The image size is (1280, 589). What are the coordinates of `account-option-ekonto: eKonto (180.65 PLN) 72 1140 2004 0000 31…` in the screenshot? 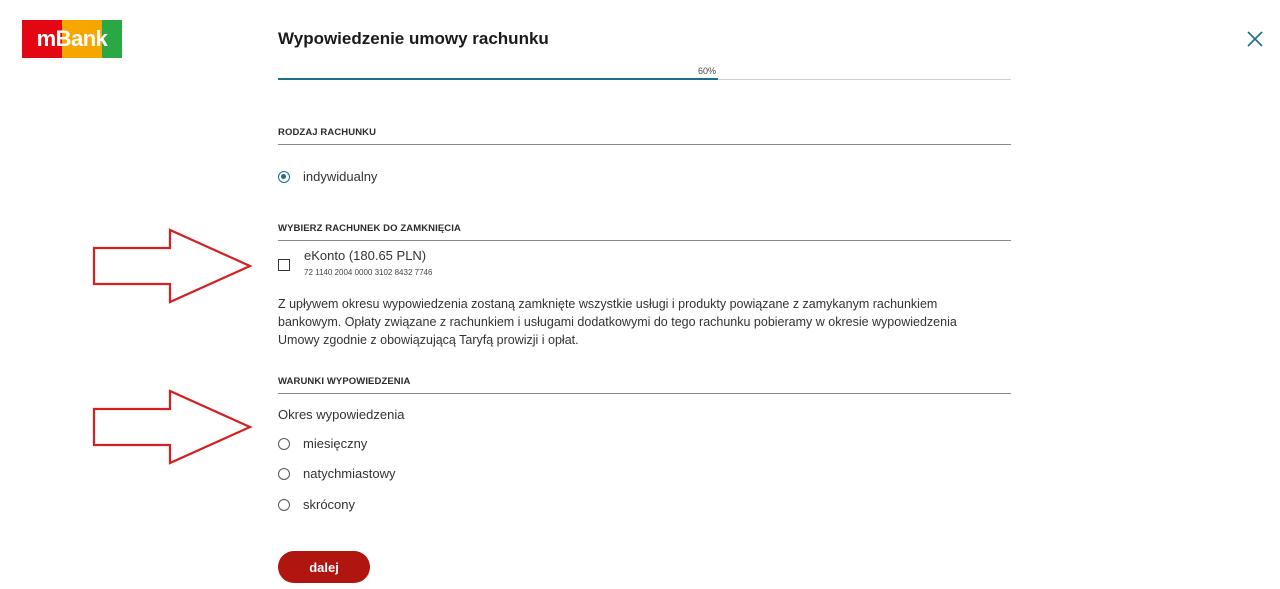 It's located at (355, 262).